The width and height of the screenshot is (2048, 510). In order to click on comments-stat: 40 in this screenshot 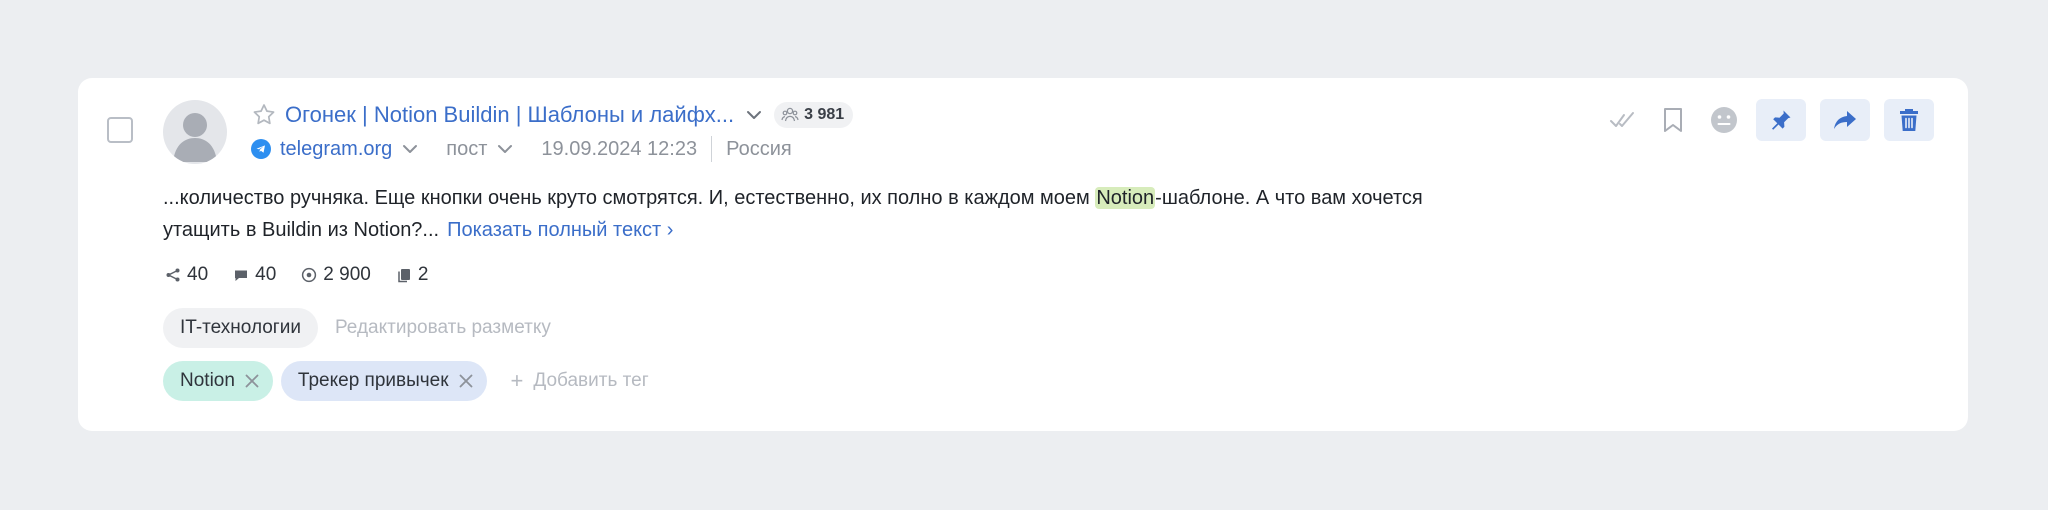, I will do `click(254, 275)`.